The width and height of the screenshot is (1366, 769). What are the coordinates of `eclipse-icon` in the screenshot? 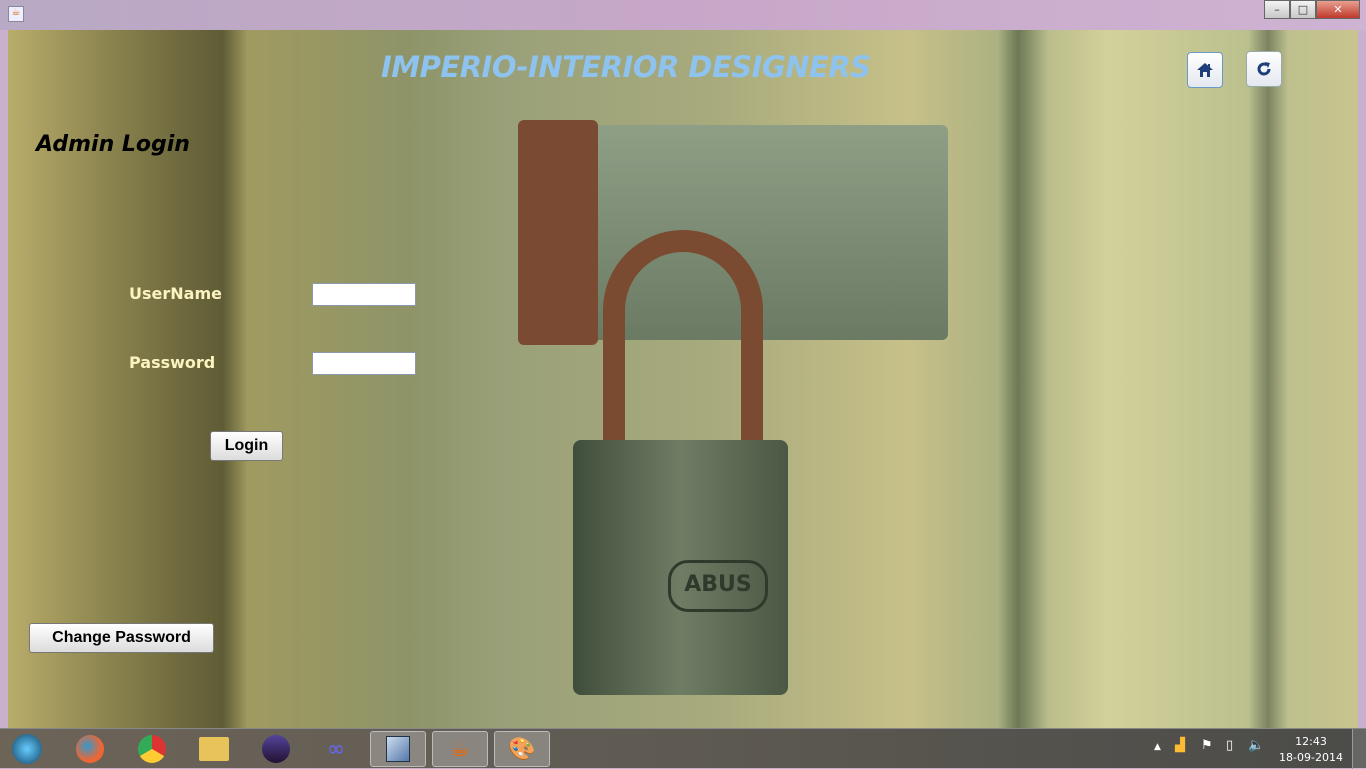 It's located at (276, 749).